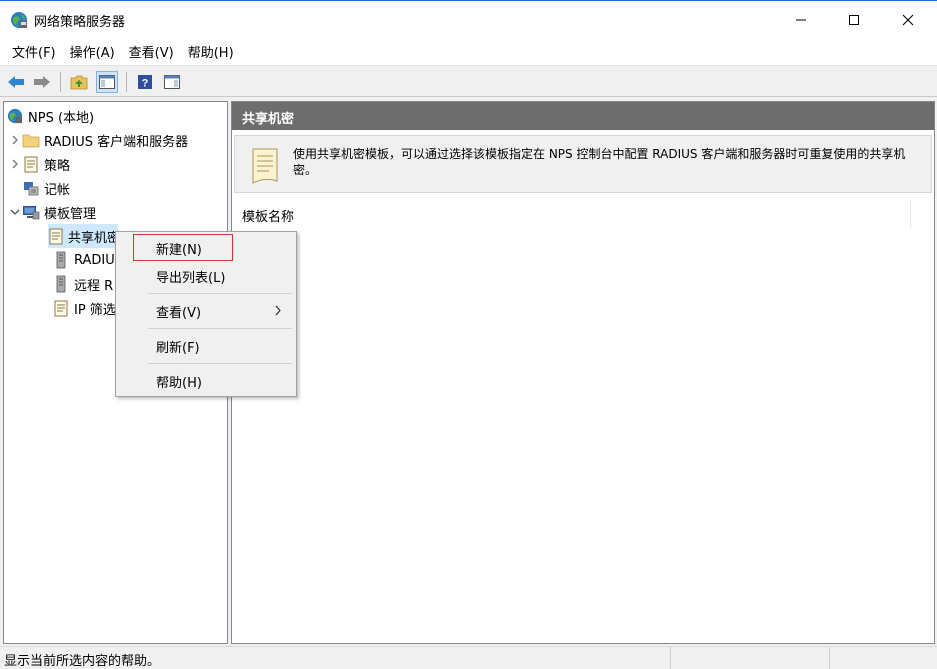 The image size is (937, 669). I want to click on accounting-icon, so click(31, 188).